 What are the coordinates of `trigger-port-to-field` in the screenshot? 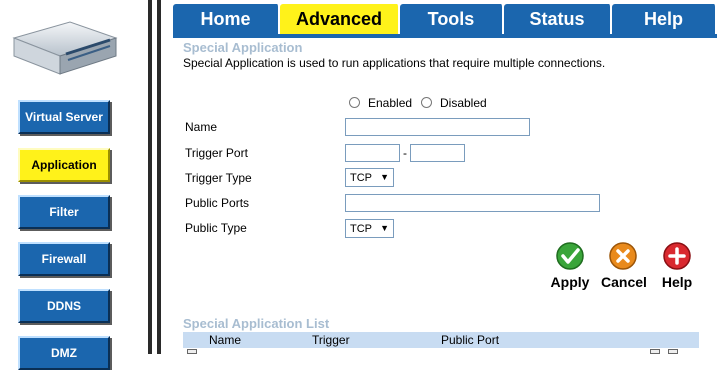 It's located at (437, 153).